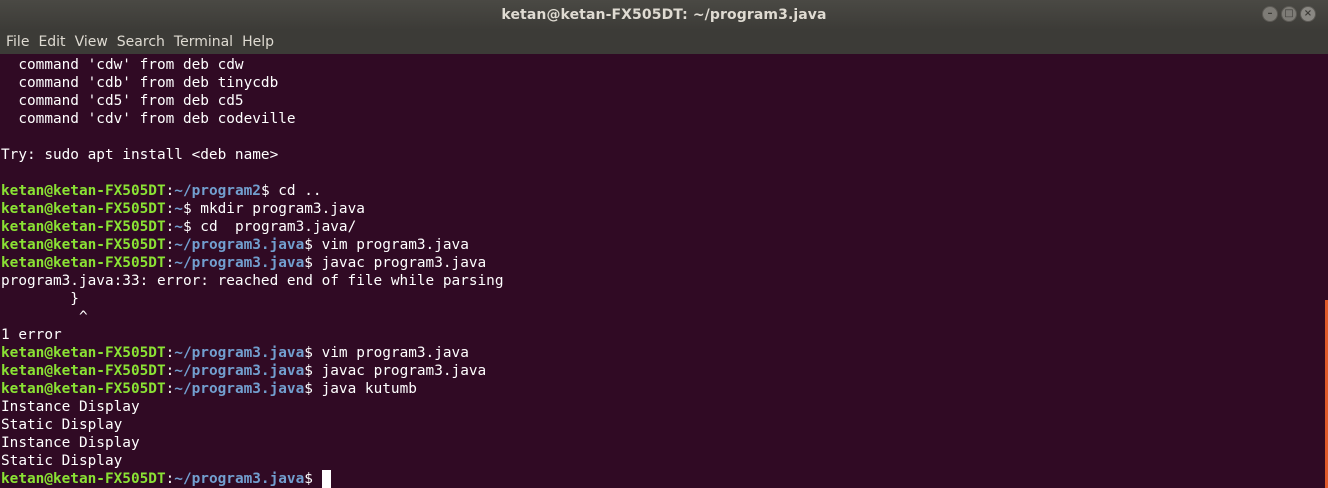 This screenshot has height=488, width=1328. I want to click on command-text: $ cd .., so click(291, 191).